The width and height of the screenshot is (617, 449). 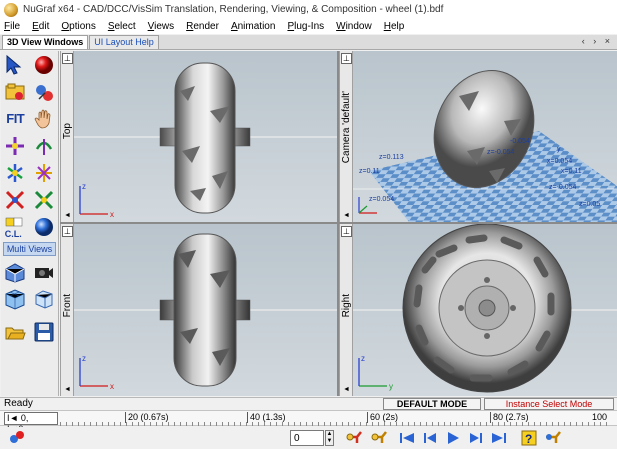 I want to click on play-icon, so click(x=453, y=438).